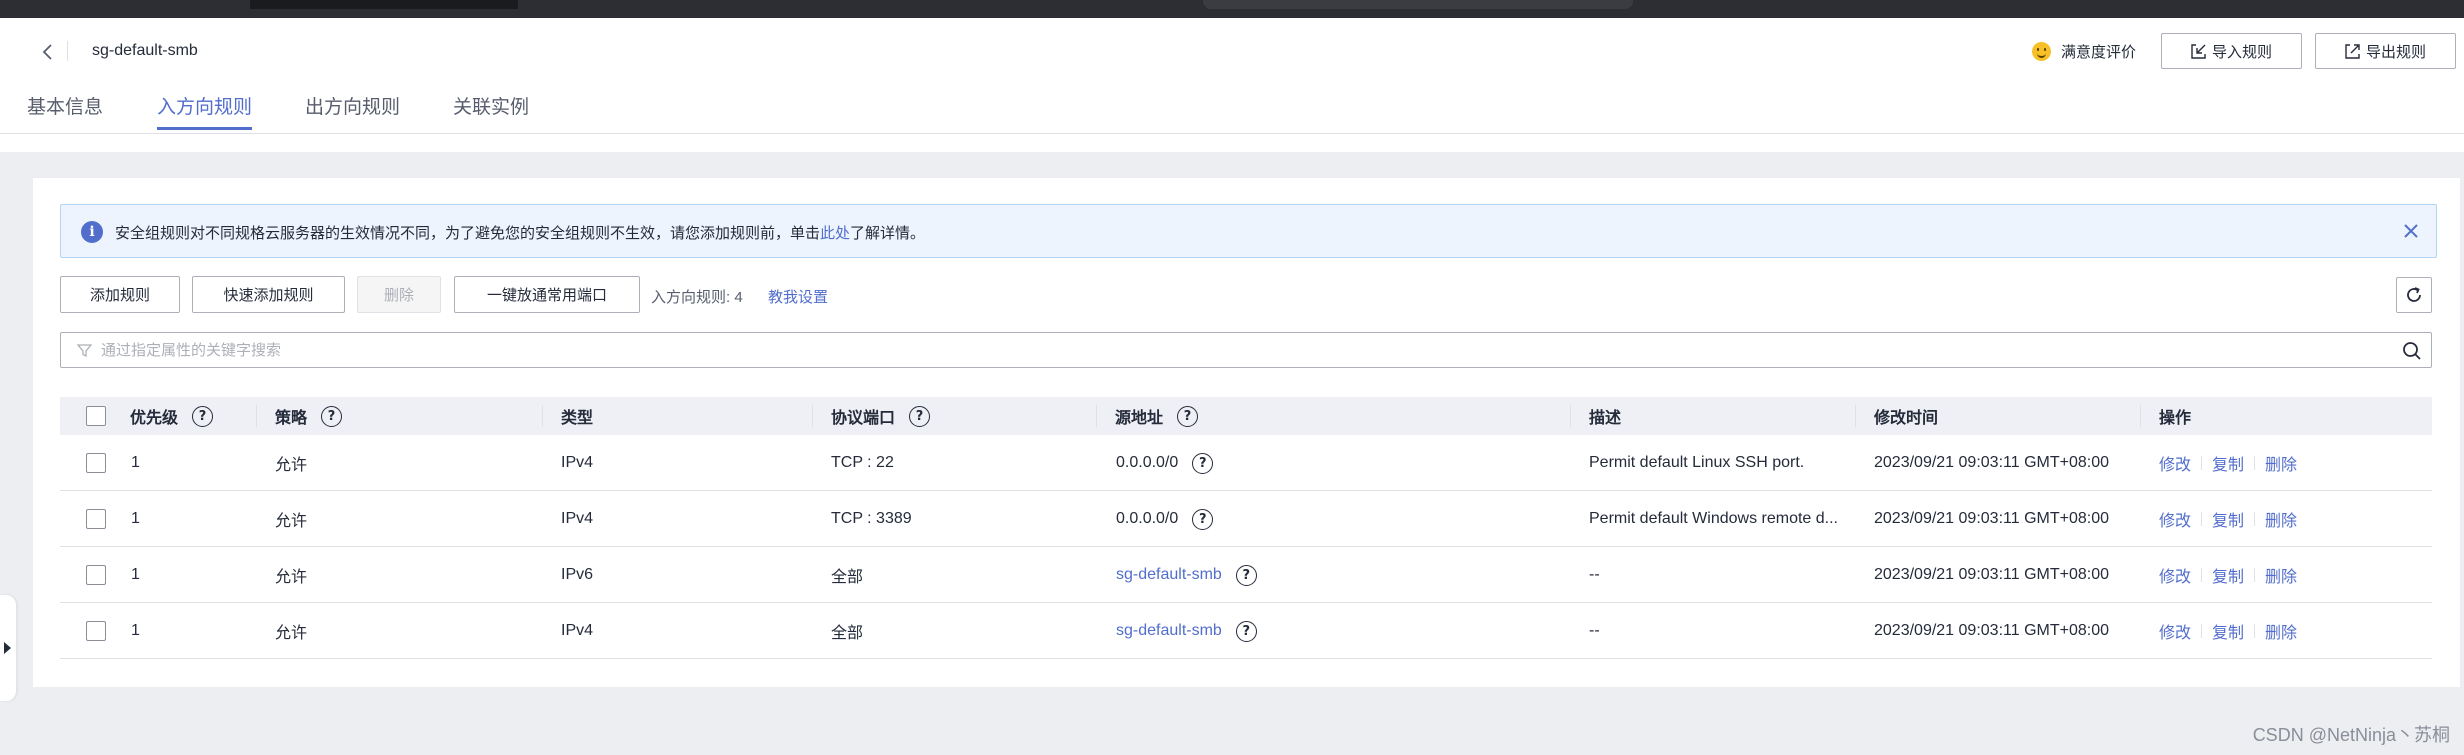 This screenshot has width=2464, height=755. What do you see at coordinates (145, 50) in the screenshot?
I see `page-title: sg-default-smb` at bounding box center [145, 50].